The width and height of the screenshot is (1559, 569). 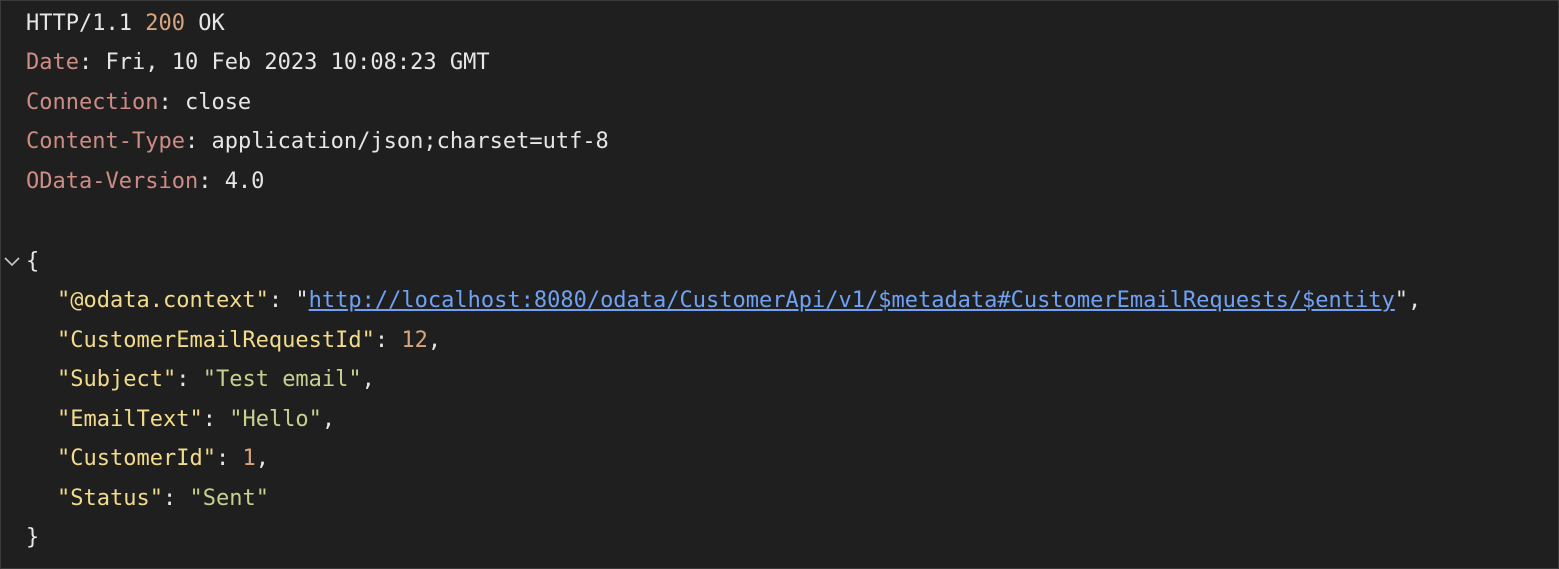 I want to click on json-close-brace: }, so click(x=33, y=537).